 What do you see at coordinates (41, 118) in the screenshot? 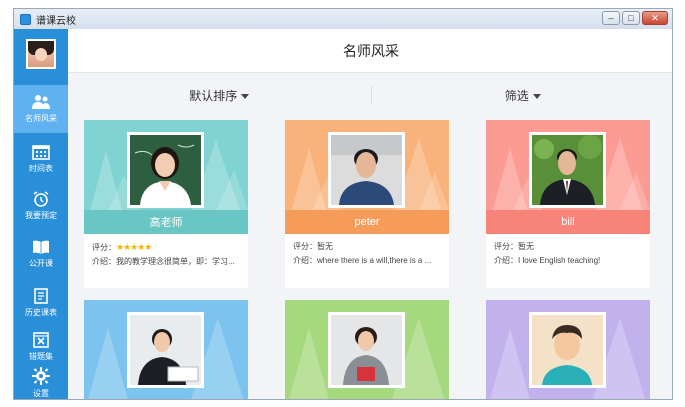
I see `sidebar-item-label: 名师风采` at bounding box center [41, 118].